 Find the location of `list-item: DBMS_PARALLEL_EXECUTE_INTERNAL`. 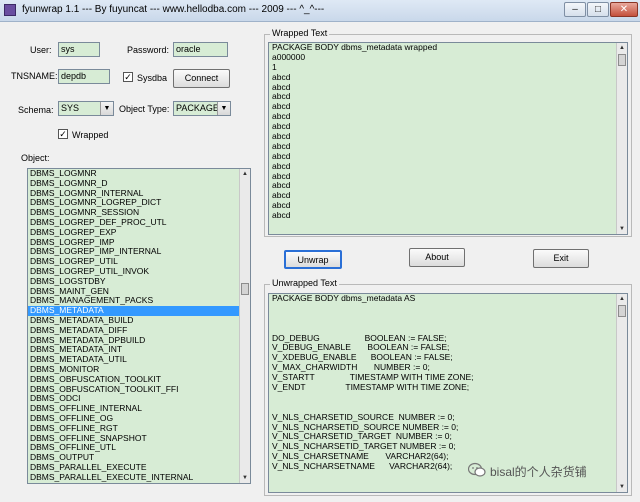

list-item: DBMS_PARALLEL_EXECUTE_INTERNAL is located at coordinates (139, 477).